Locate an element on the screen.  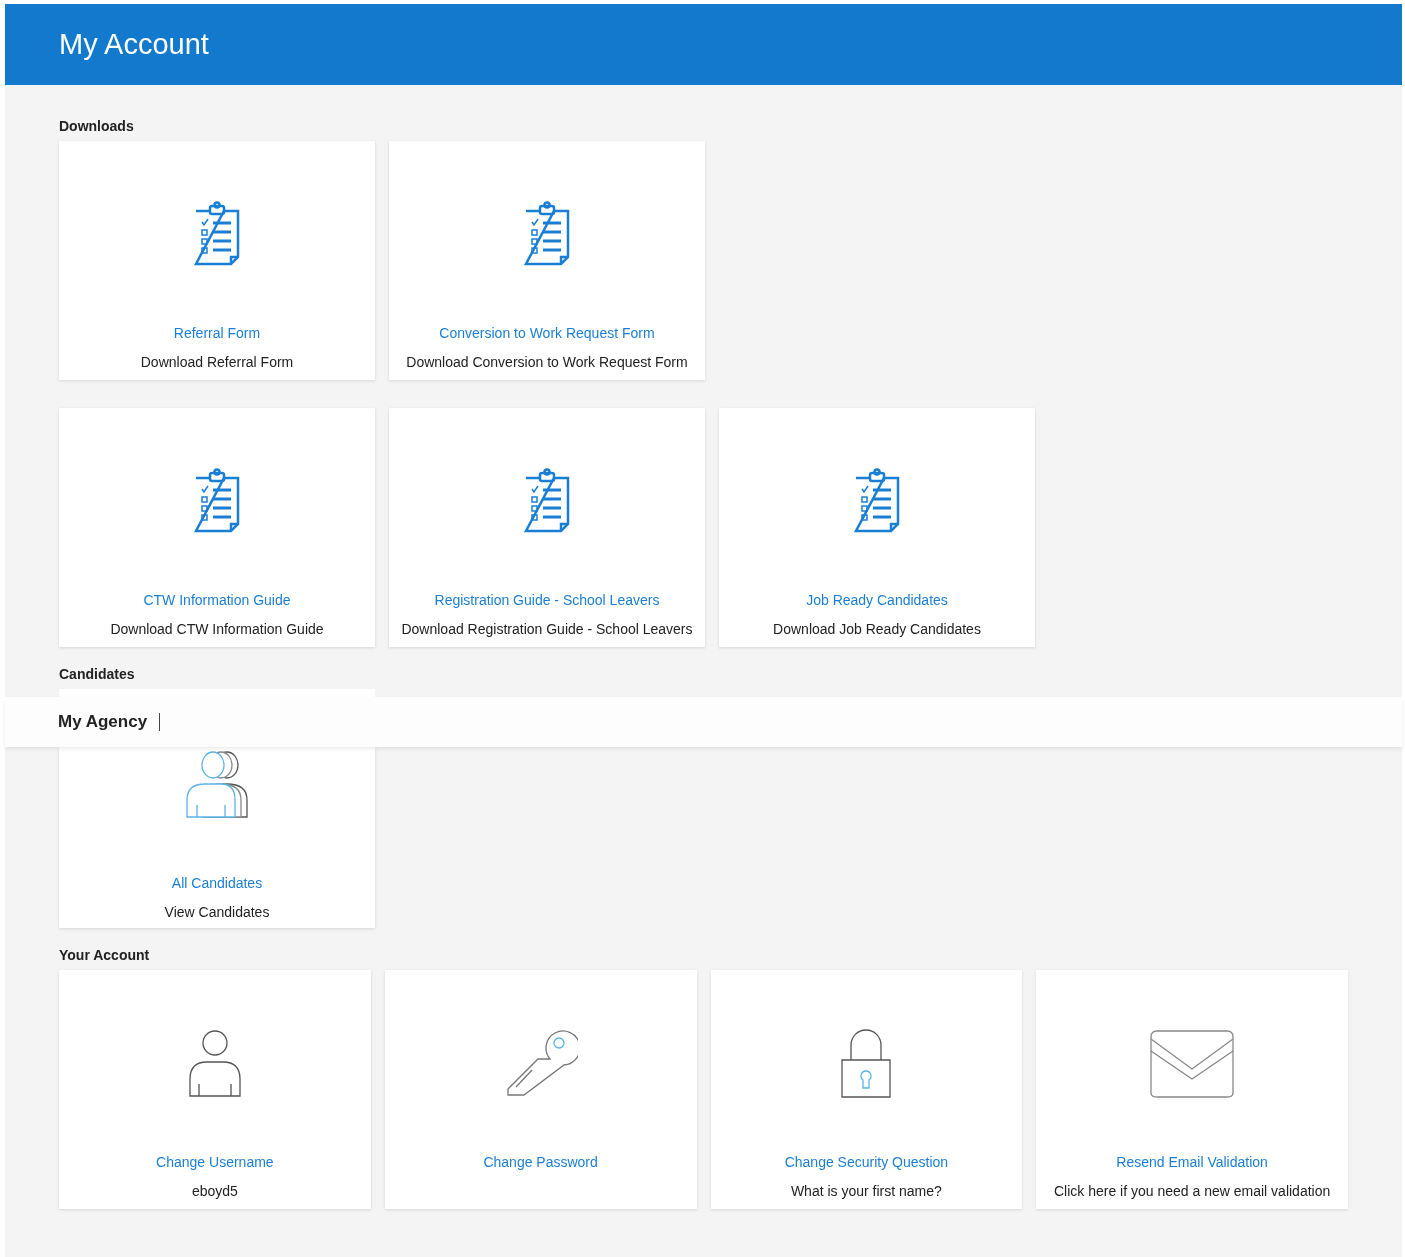
tile-card: Referral Form Download Referral Form is located at coordinates (217, 260).